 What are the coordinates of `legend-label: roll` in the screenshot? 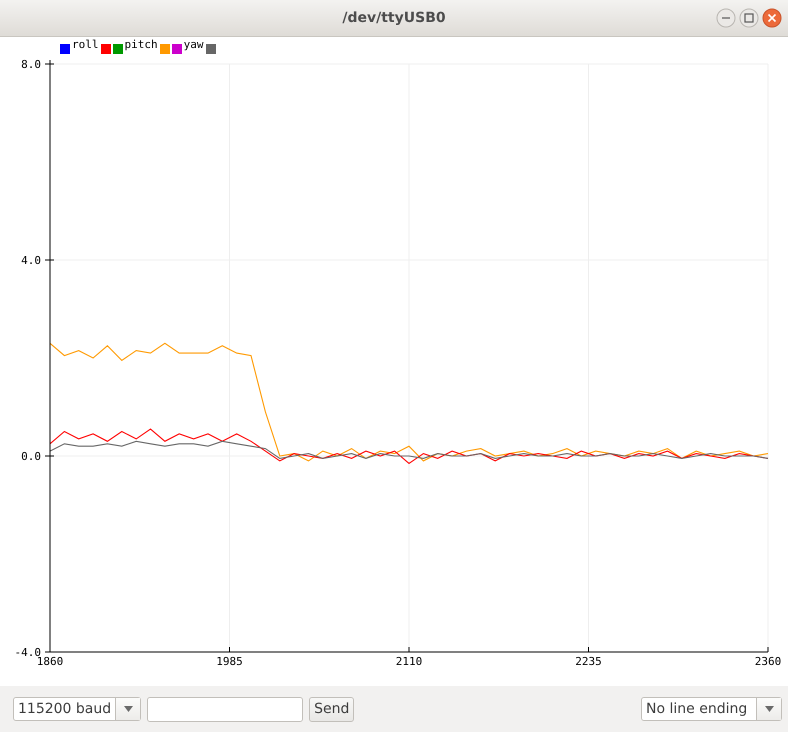 It's located at (85, 45).